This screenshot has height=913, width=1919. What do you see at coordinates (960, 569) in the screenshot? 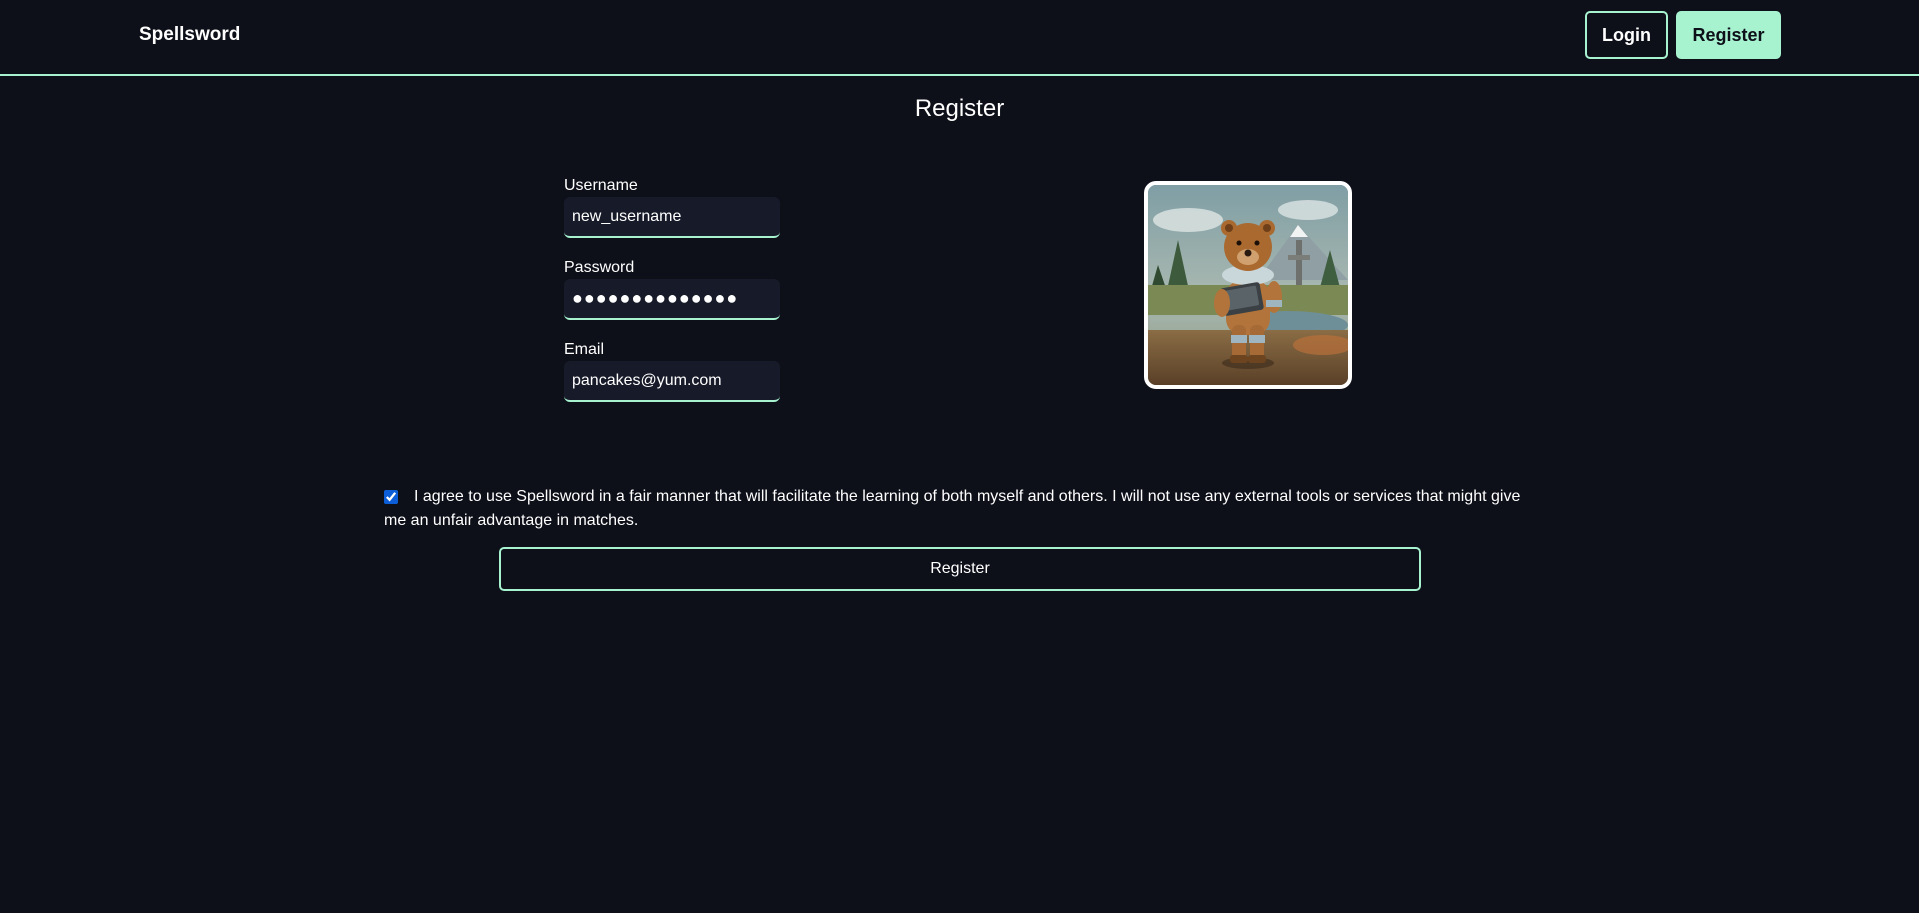
I see `register-submit-button: Register` at bounding box center [960, 569].